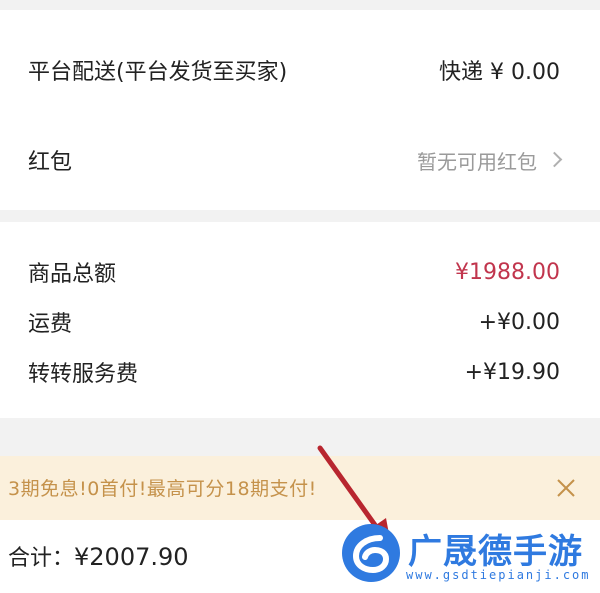 Image resolution: width=600 pixels, height=593 pixels. What do you see at coordinates (50, 324) in the screenshot?
I see `summary-label: 运费` at bounding box center [50, 324].